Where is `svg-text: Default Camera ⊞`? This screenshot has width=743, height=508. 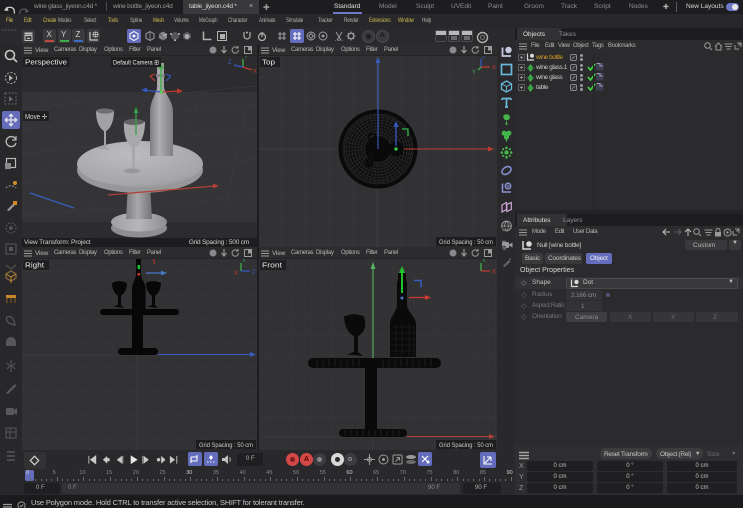
svg-text: Default Camera ⊞ is located at coordinates (136, 63).